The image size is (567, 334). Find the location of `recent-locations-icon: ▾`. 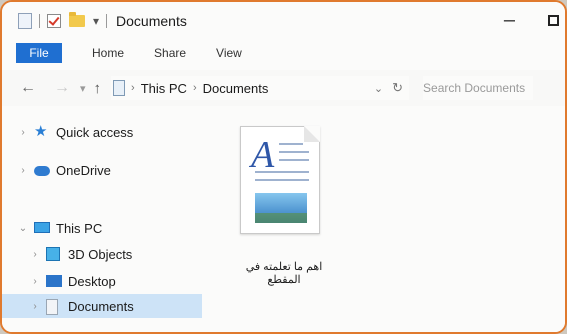

recent-locations-icon: ▾ is located at coordinates (83, 88).